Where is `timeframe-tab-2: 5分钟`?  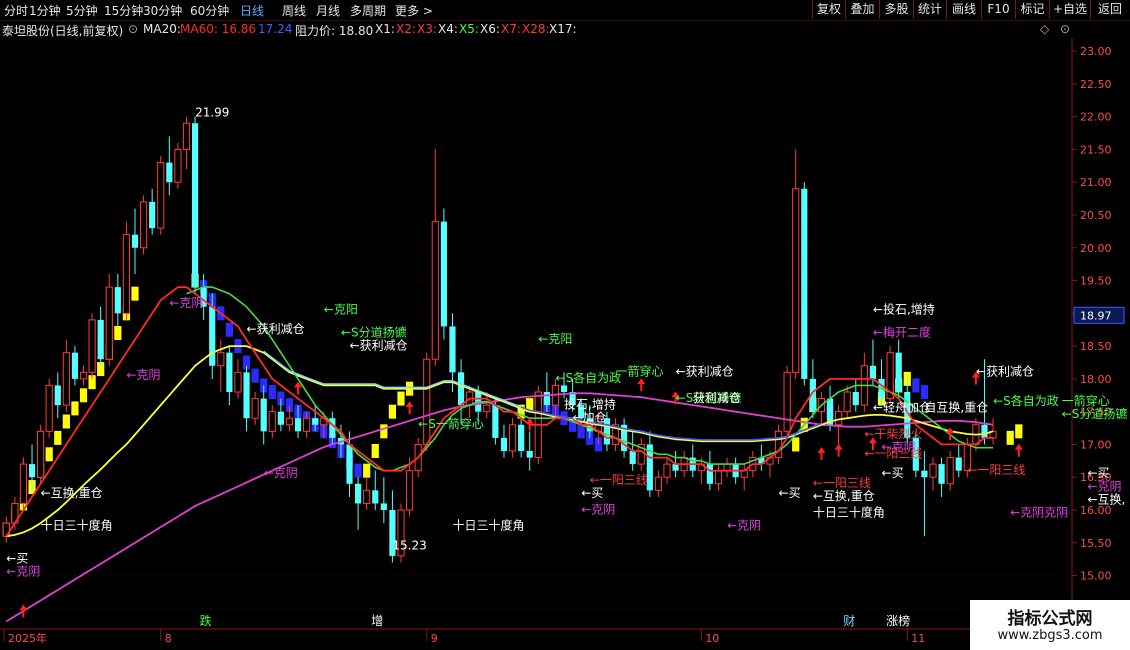 timeframe-tab-2: 5分钟 is located at coordinates (82, 10).